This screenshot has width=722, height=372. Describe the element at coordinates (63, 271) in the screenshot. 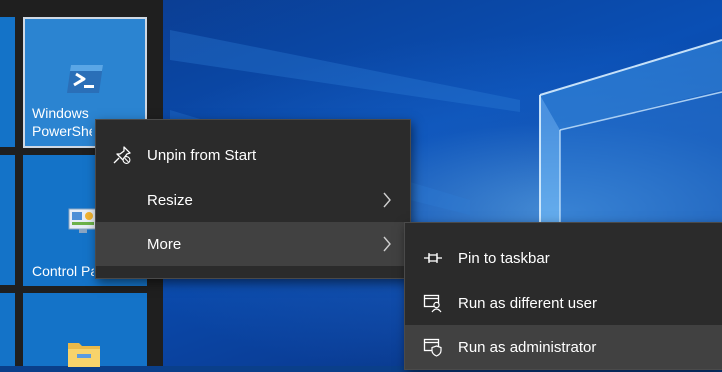

I see `tile-label: Control Panel` at that location.